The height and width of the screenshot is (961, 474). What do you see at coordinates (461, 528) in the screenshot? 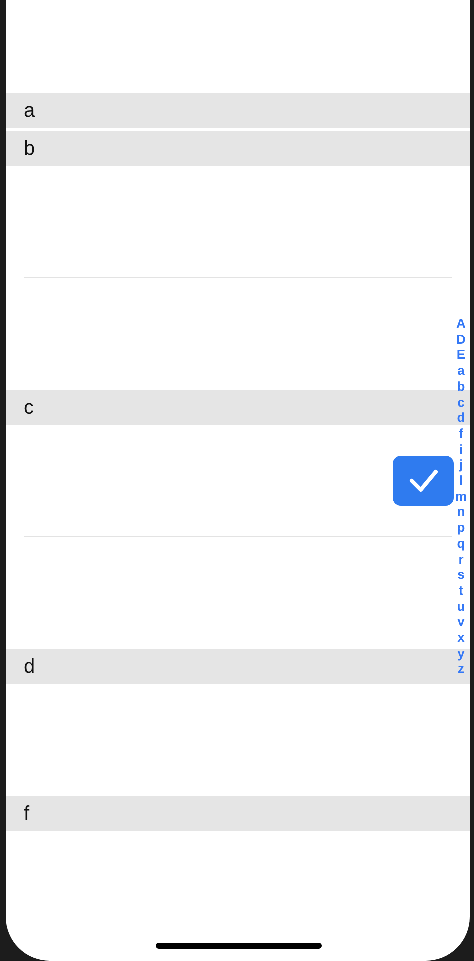
I see `index-letter: p` at bounding box center [461, 528].